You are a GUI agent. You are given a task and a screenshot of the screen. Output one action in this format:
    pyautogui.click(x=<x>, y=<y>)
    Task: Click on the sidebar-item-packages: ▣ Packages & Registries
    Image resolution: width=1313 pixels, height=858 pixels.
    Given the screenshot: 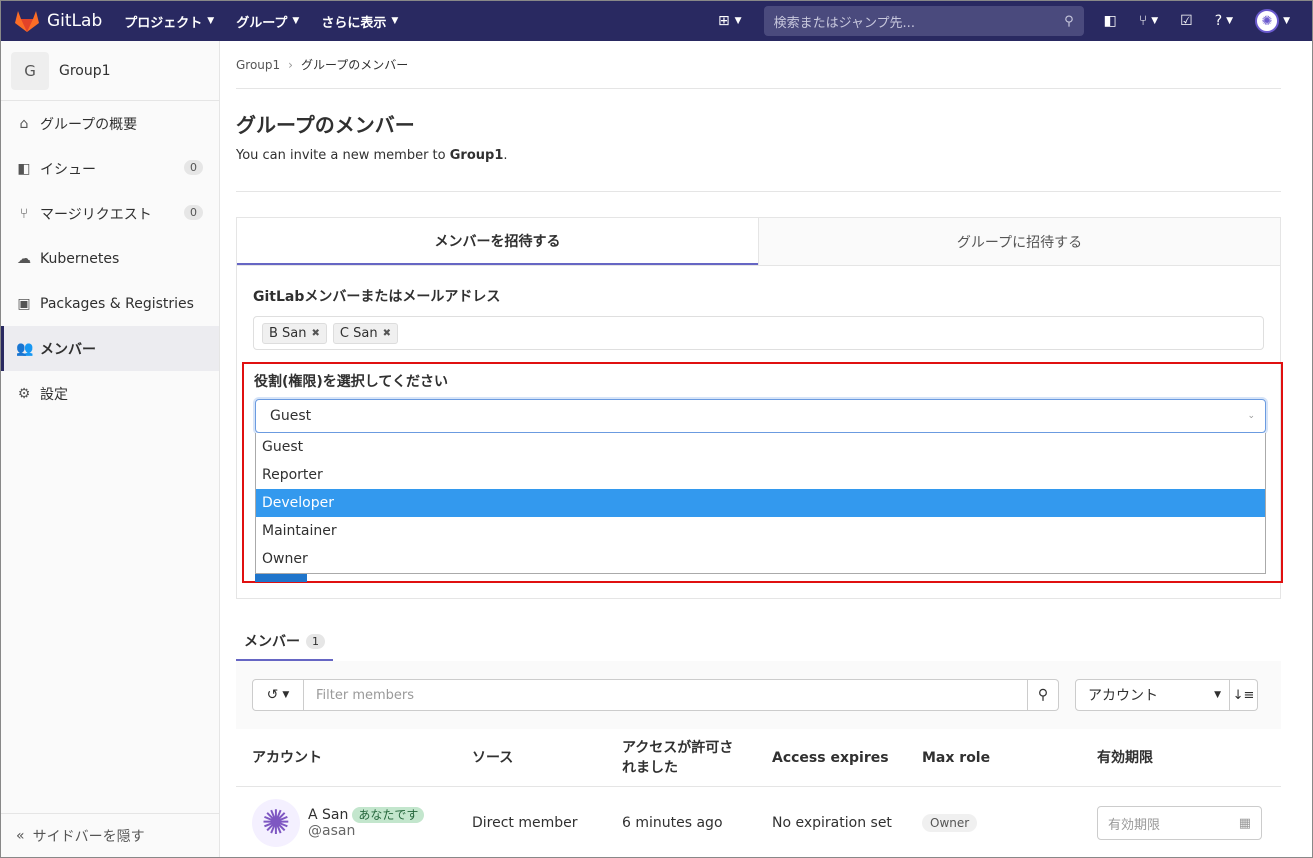 What is the action you would take?
    pyautogui.click(x=110, y=303)
    